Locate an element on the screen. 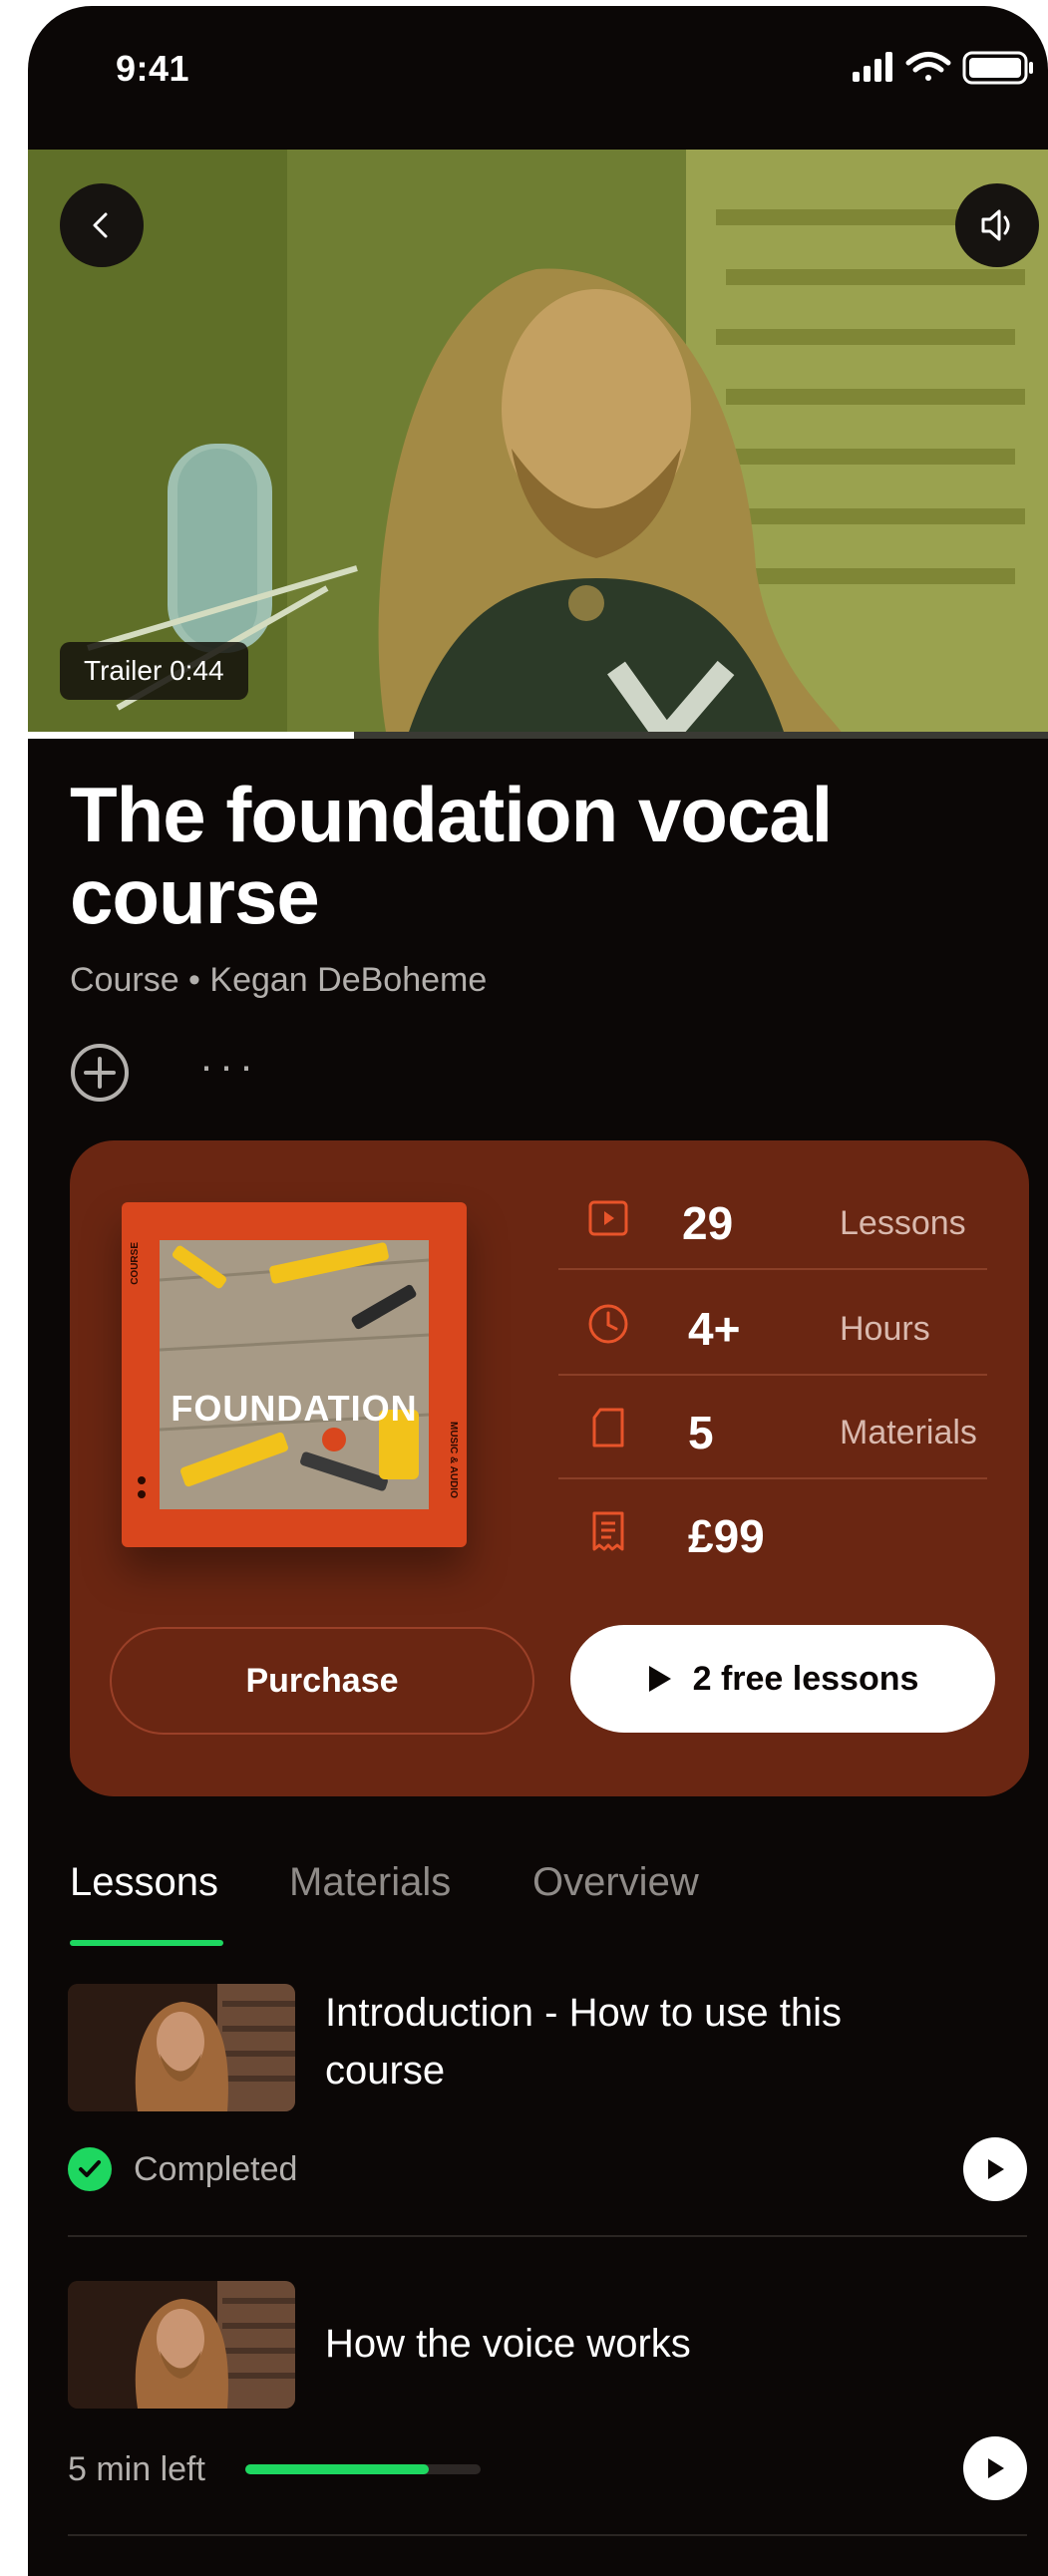 The width and height of the screenshot is (1048, 2576). course-cover-art: FOUNDATION COURSE MUSIC & AUDIO is located at coordinates (294, 1374).